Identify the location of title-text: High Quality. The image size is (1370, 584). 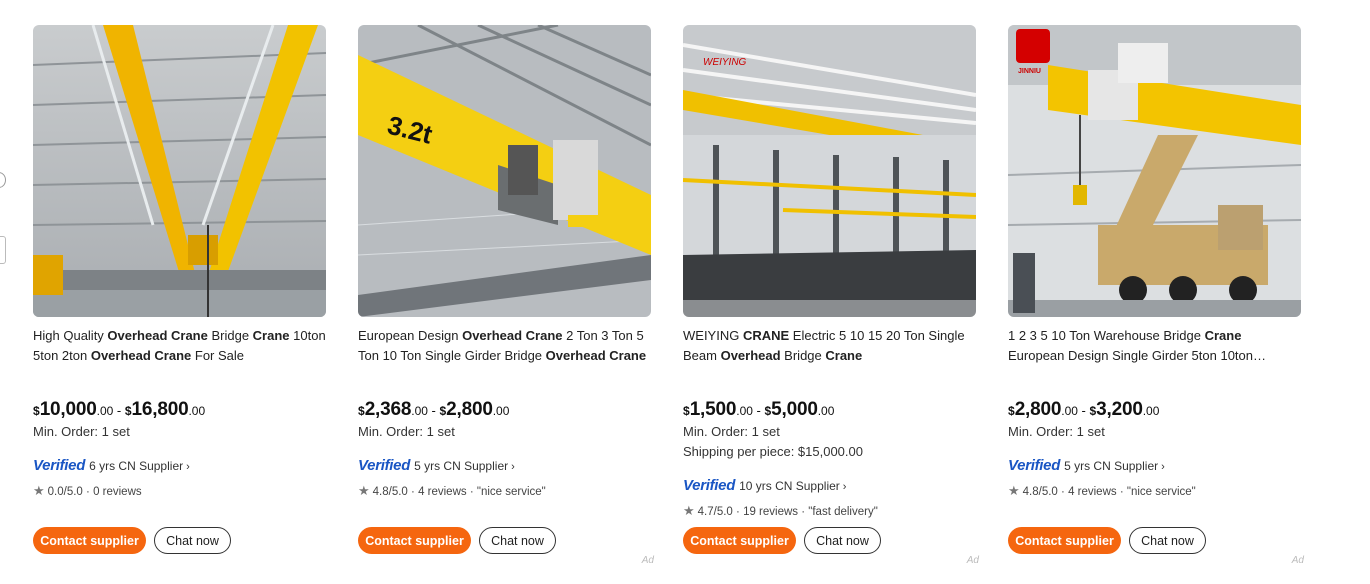
(70, 335).